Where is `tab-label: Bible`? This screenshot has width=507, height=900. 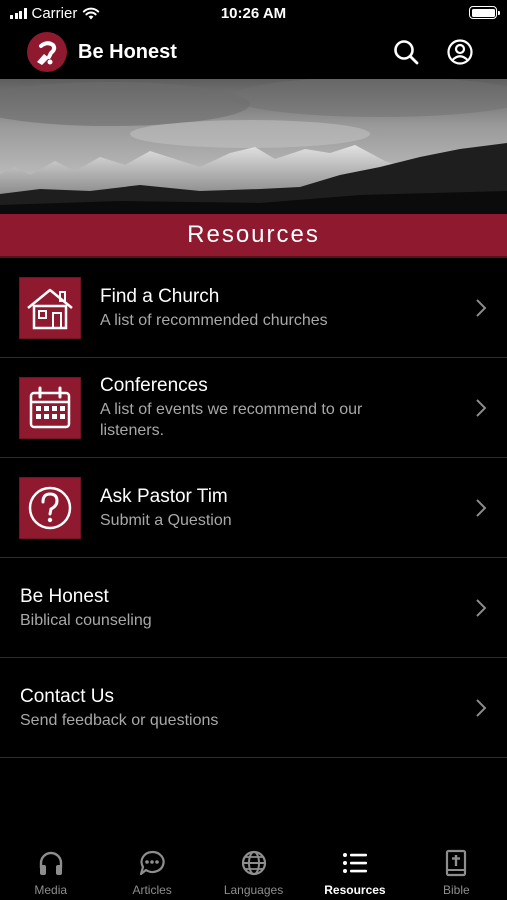
tab-label: Bible is located at coordinates (456, 890).